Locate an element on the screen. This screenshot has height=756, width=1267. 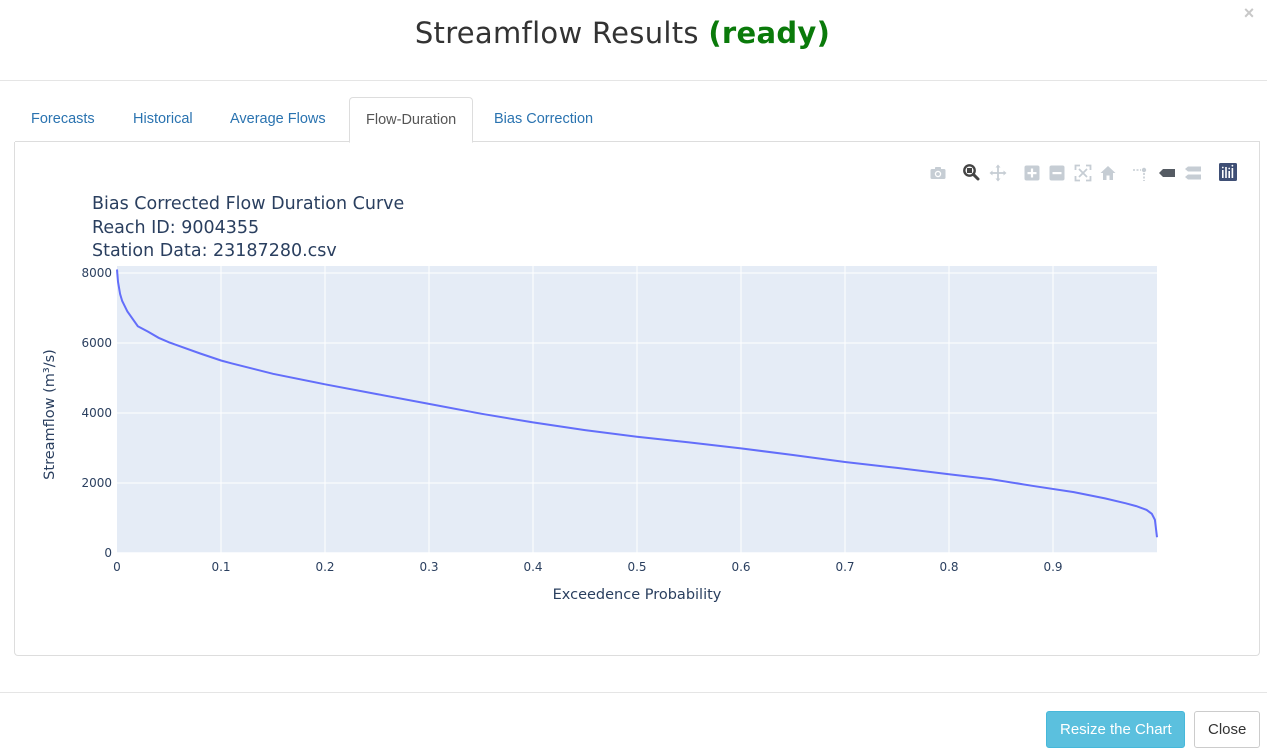
y-tick-label: 4000 is located at coordinates (96, 413).